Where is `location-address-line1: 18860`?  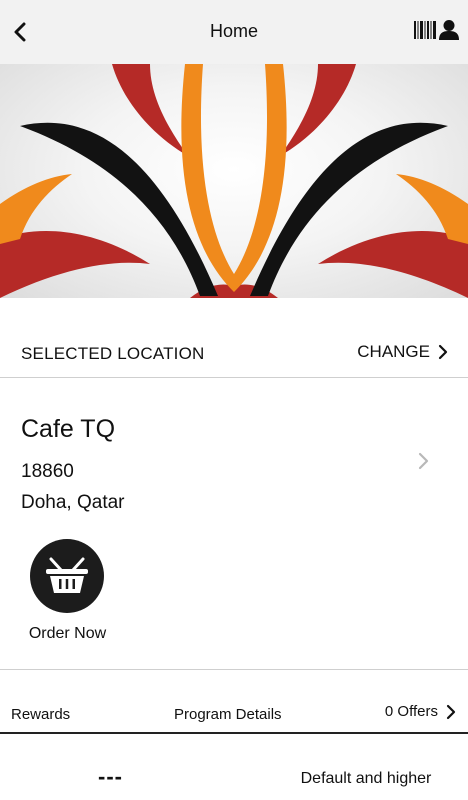
location-address-line1: 18860 is located at coordinates (47, 471).